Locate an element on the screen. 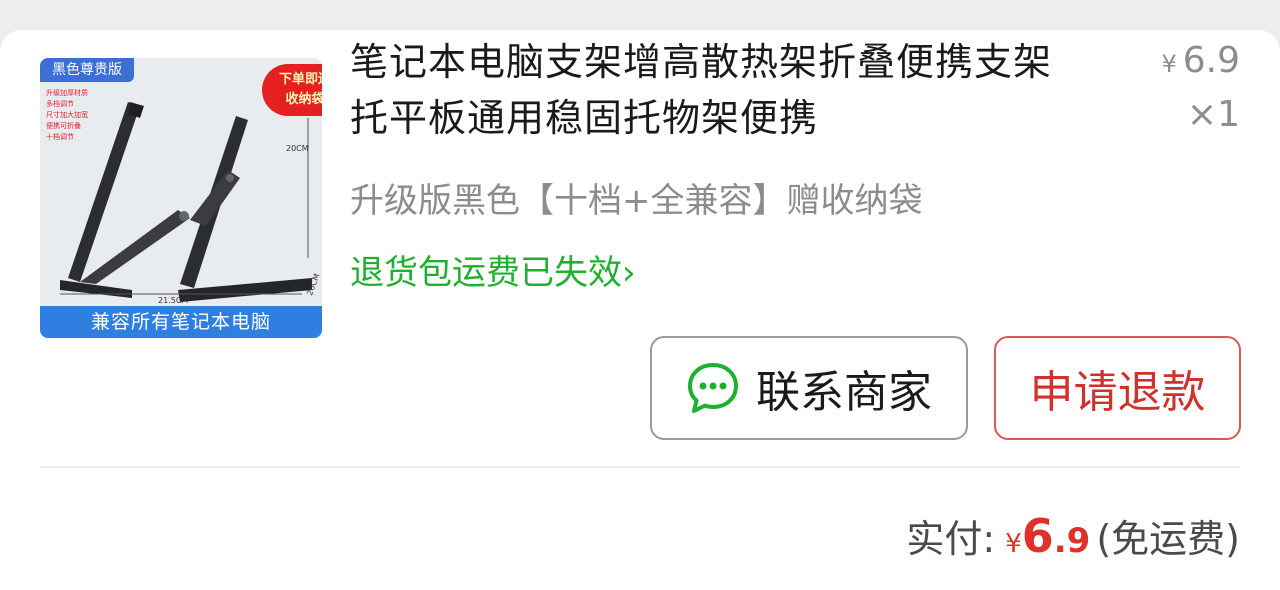 This screenshot has height=590, width=1280. feature-bullets: 升级加厚材质 多档调节 尺寸加大加宽 便携可折叠 十档调节 is located at coordinates (67, 115).